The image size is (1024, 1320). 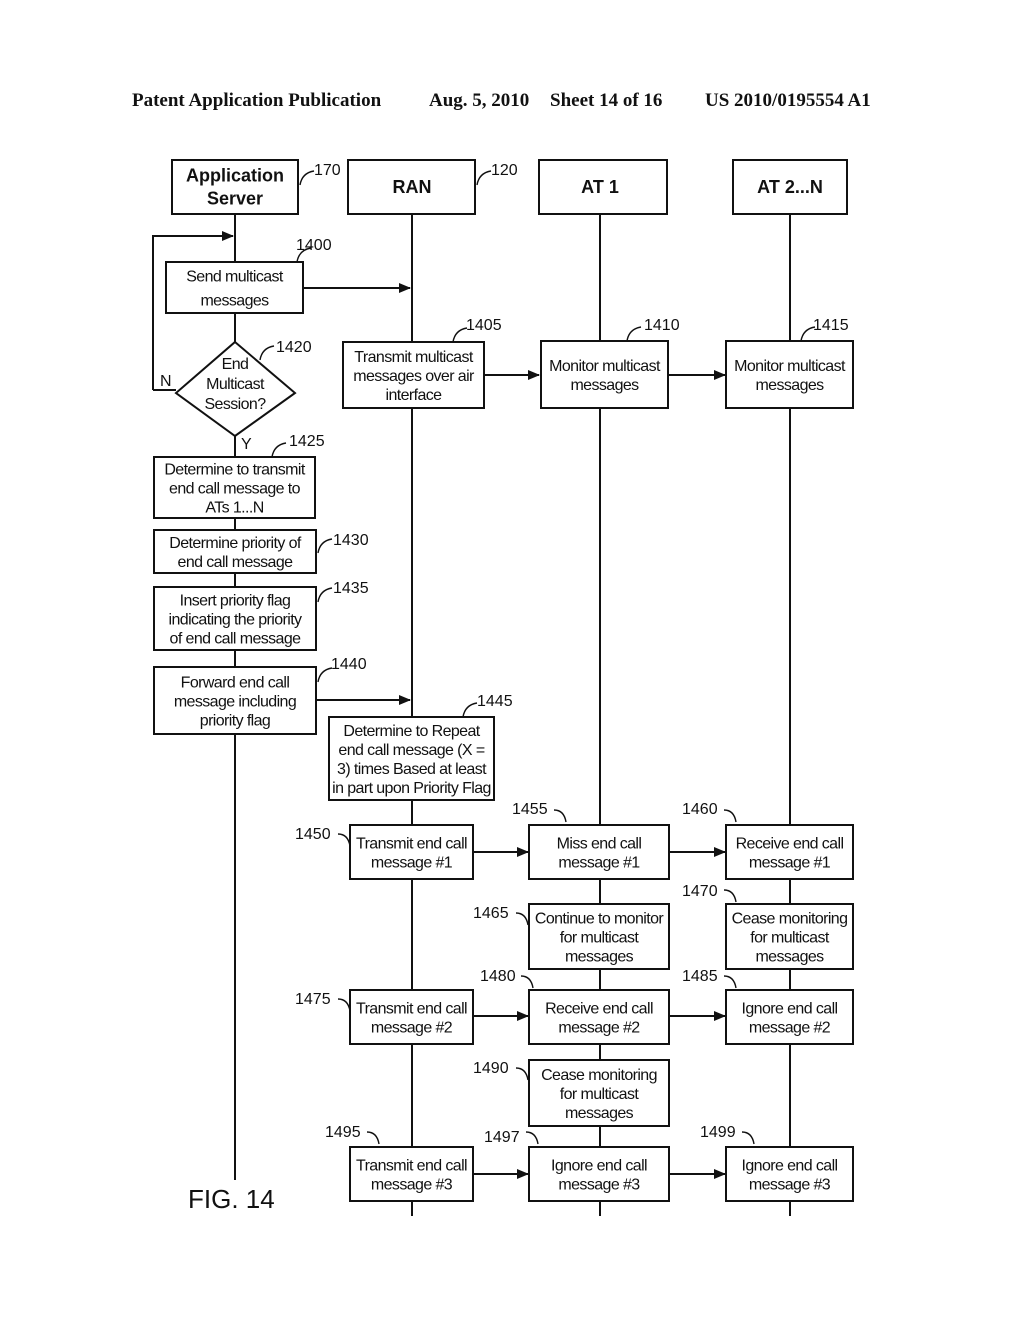 What do you see at coordinates (314, 245) in the screenshot?
I see `reference-numeral: 1400` at bounding box center [314, 245].